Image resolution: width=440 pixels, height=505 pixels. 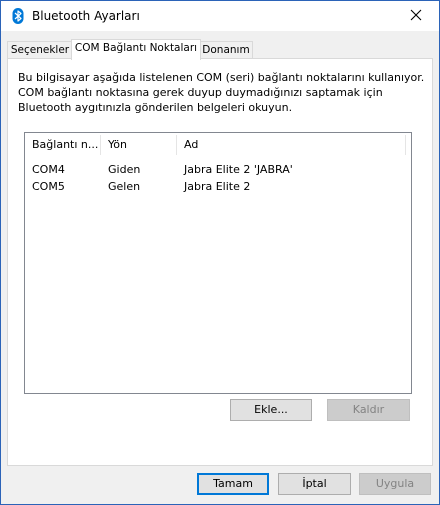 What do you see at coordinates (124, 186) in the screenshot?
I see `direction-cell: Gelen` at bounding box center [124, 186].